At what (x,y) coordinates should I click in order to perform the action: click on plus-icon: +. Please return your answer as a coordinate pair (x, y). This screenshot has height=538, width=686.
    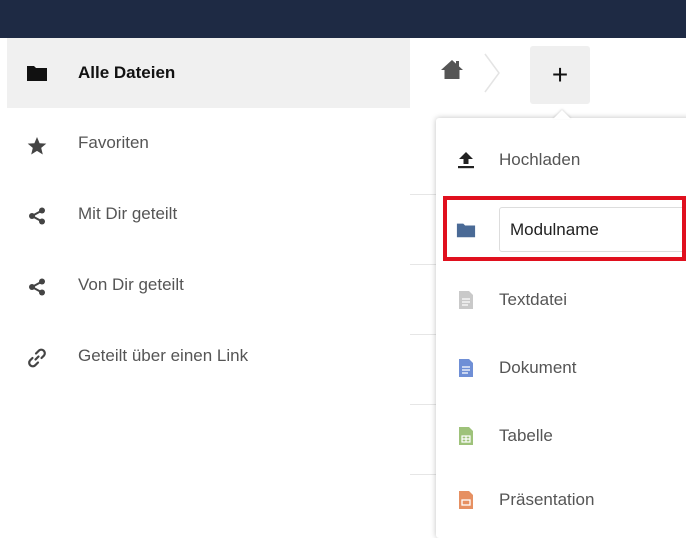
    Looking at the image, I should click on (560, 74).